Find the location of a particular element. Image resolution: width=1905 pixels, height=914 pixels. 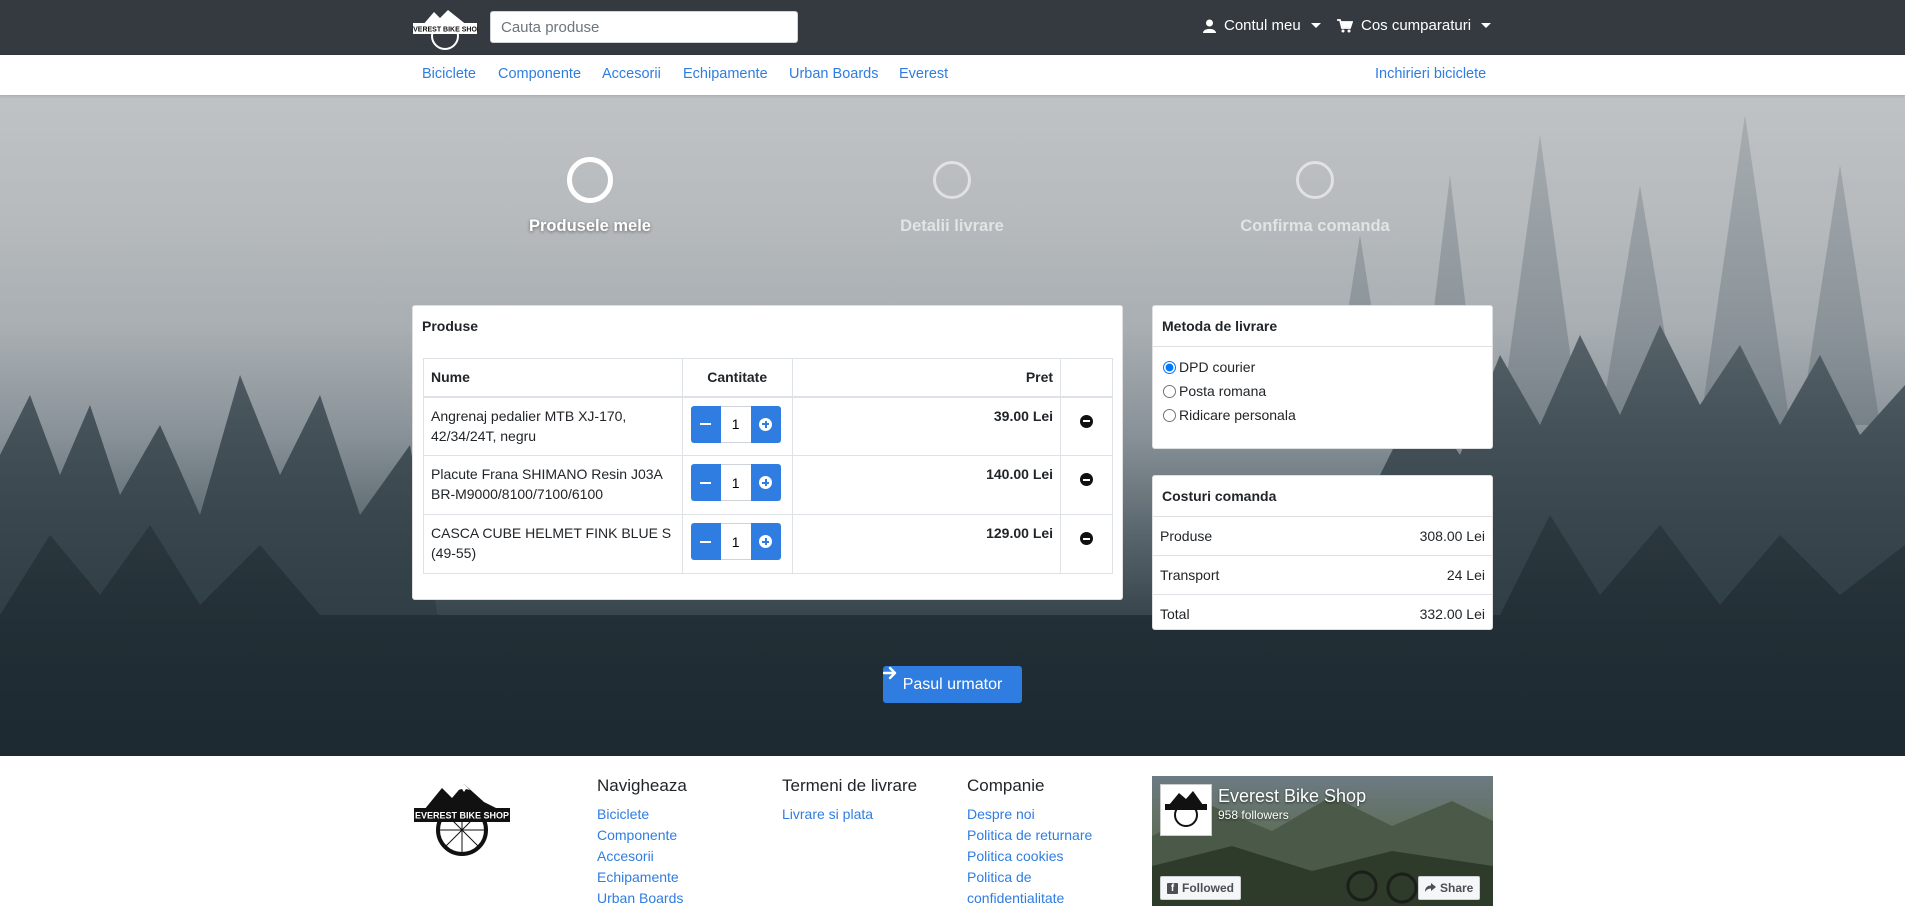

svg-text: EVEREST BIKE SHOP is located at coordinates (462, 816).